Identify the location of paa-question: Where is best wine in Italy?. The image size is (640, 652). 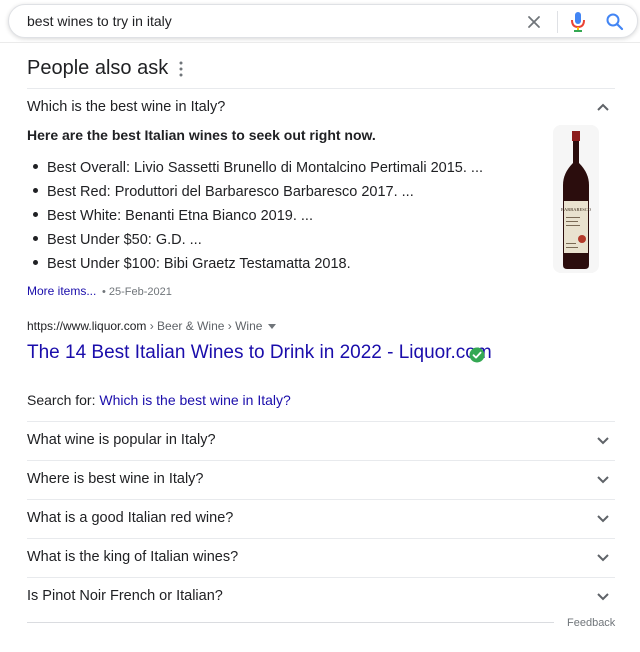
(115, 479).